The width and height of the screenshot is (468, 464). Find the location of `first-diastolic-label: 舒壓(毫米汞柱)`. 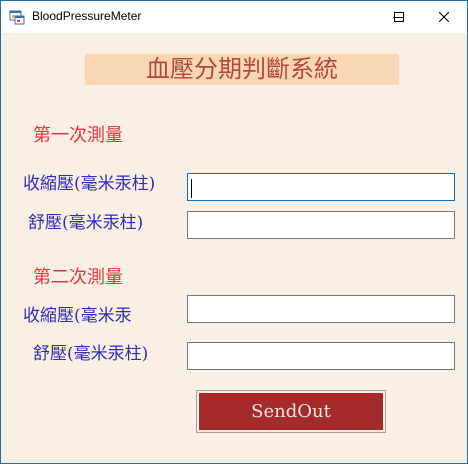

first-diastolic-label: 舒壓(毫米汞柱) is located at coordinates (86, 223).